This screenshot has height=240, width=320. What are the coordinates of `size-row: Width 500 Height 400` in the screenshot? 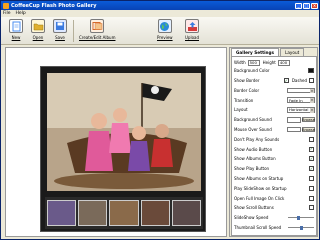 It's located at (274, 63).